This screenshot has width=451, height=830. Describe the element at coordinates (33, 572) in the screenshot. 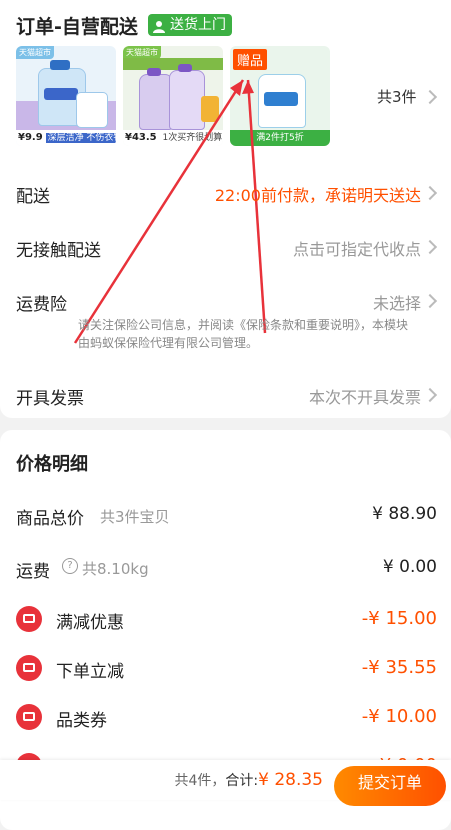

I see `shipping-label: 运费` at that location.